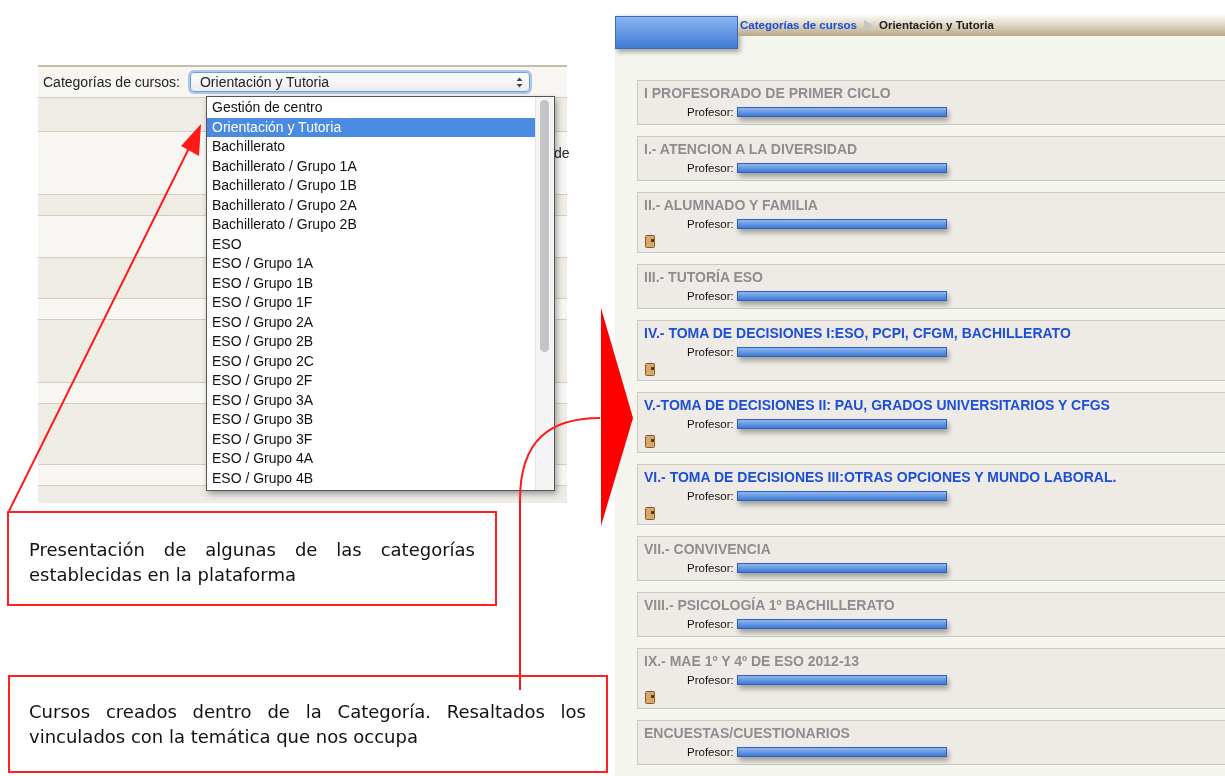  What do you see at coordinates (371, 283) in the screenshot?
I see `dropdown-option: ESO / Grupo 1B` at bounding box center [371, 283].